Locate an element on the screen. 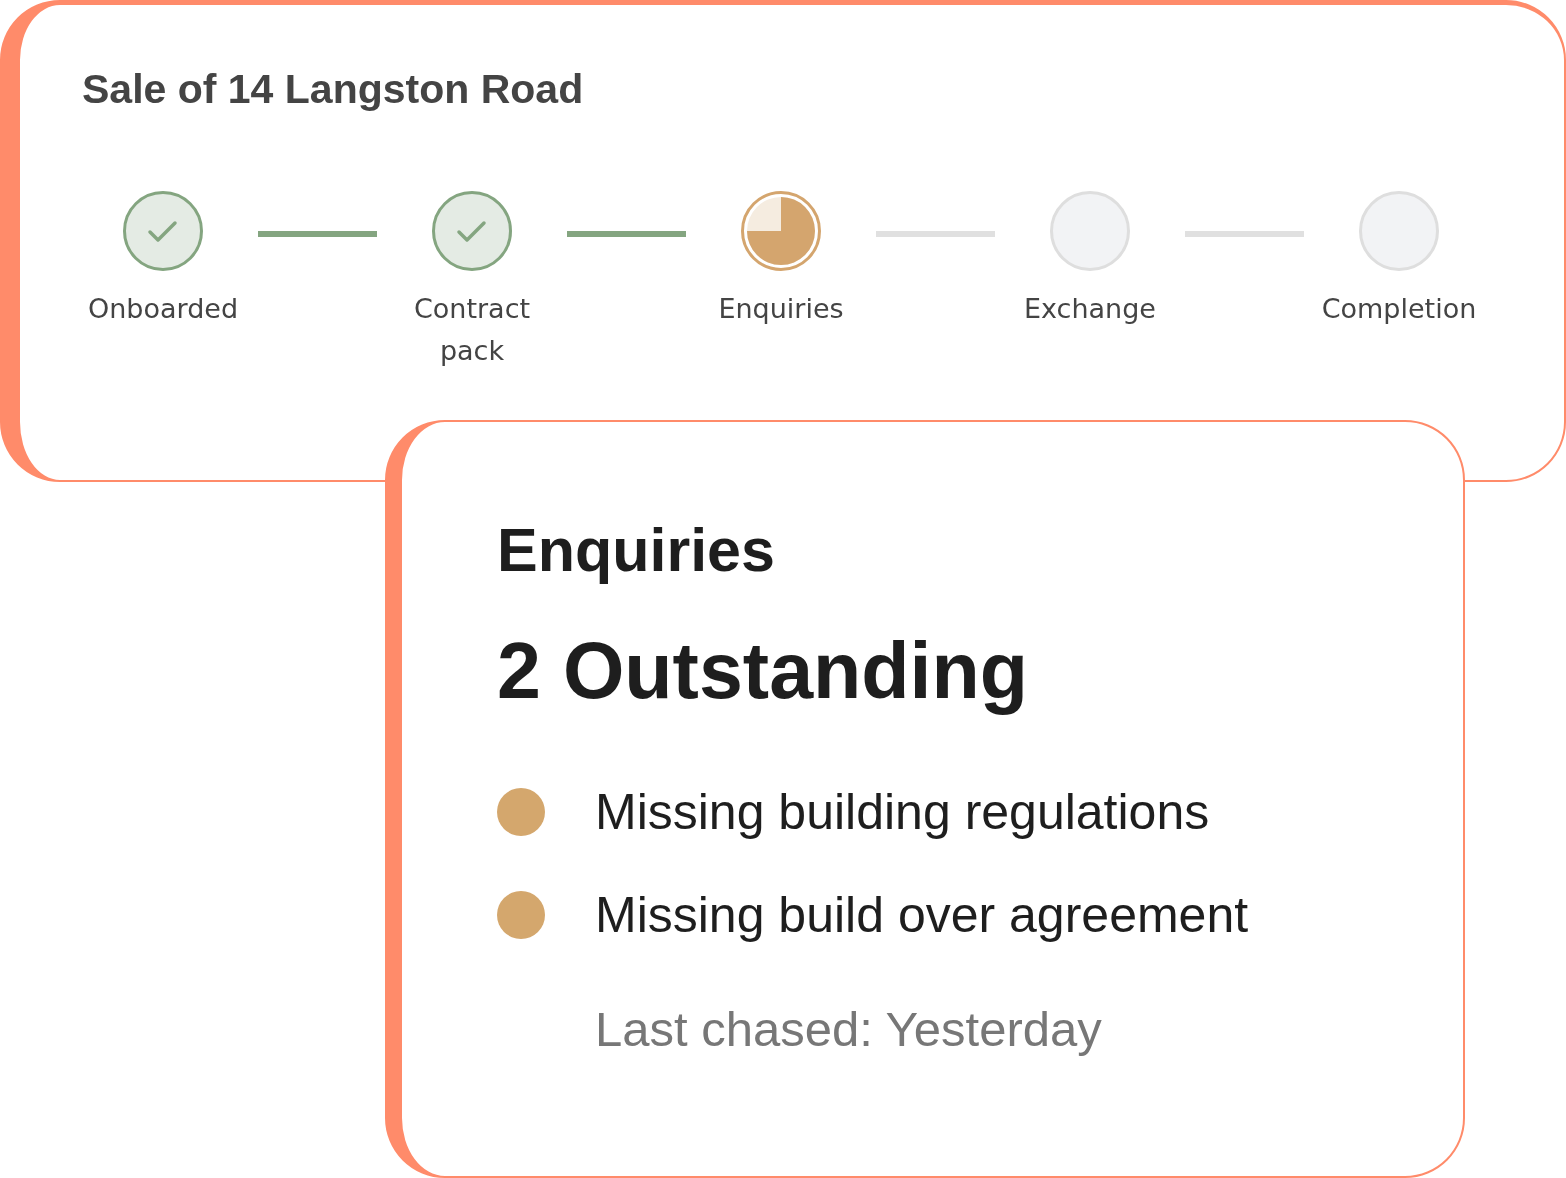 This screenshot has width=1566, height=1178. section-heading: Enquiries is located at coordinates (636, 550).